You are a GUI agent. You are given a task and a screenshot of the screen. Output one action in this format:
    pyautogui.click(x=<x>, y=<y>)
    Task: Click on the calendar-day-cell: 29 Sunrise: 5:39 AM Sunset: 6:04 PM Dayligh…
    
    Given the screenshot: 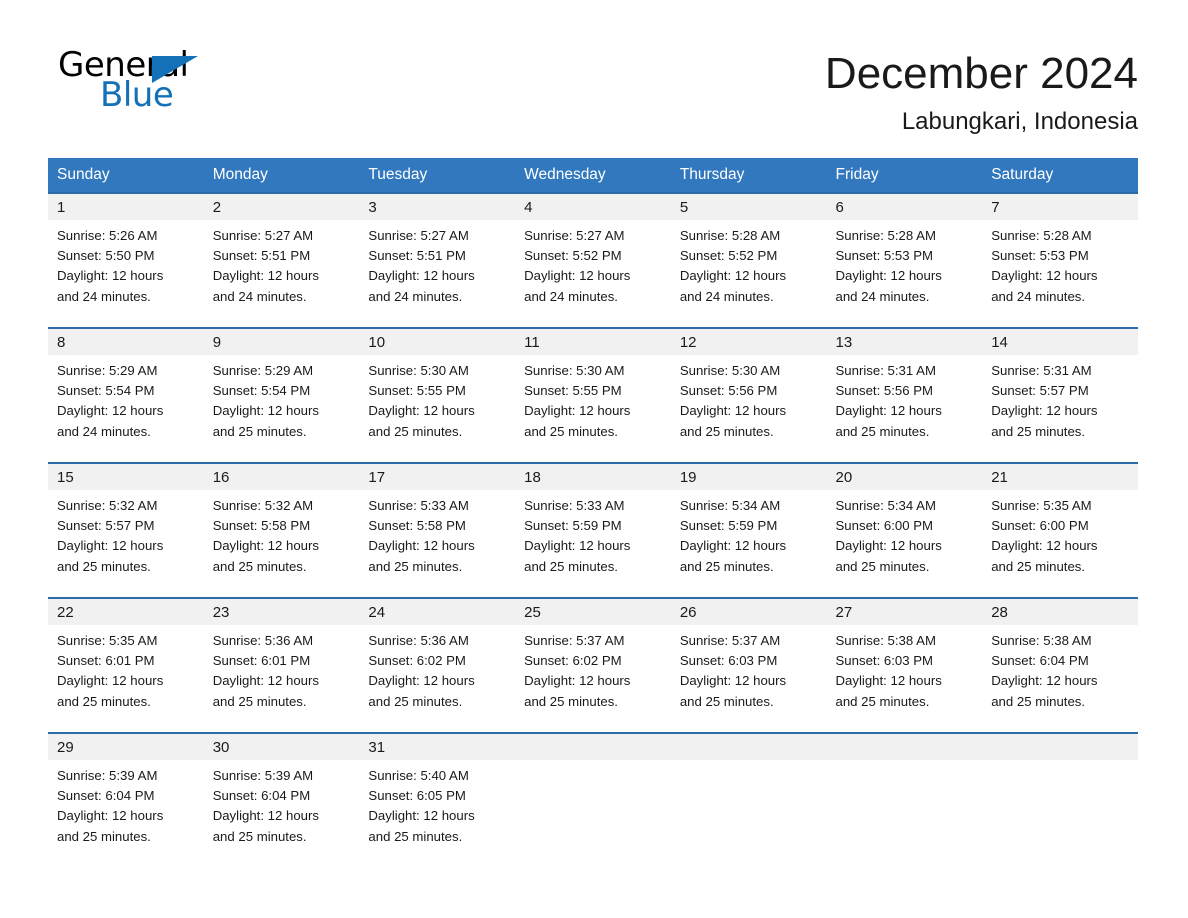 What is the action you would take?
    pyautogui.click(x=126, y=800)
    